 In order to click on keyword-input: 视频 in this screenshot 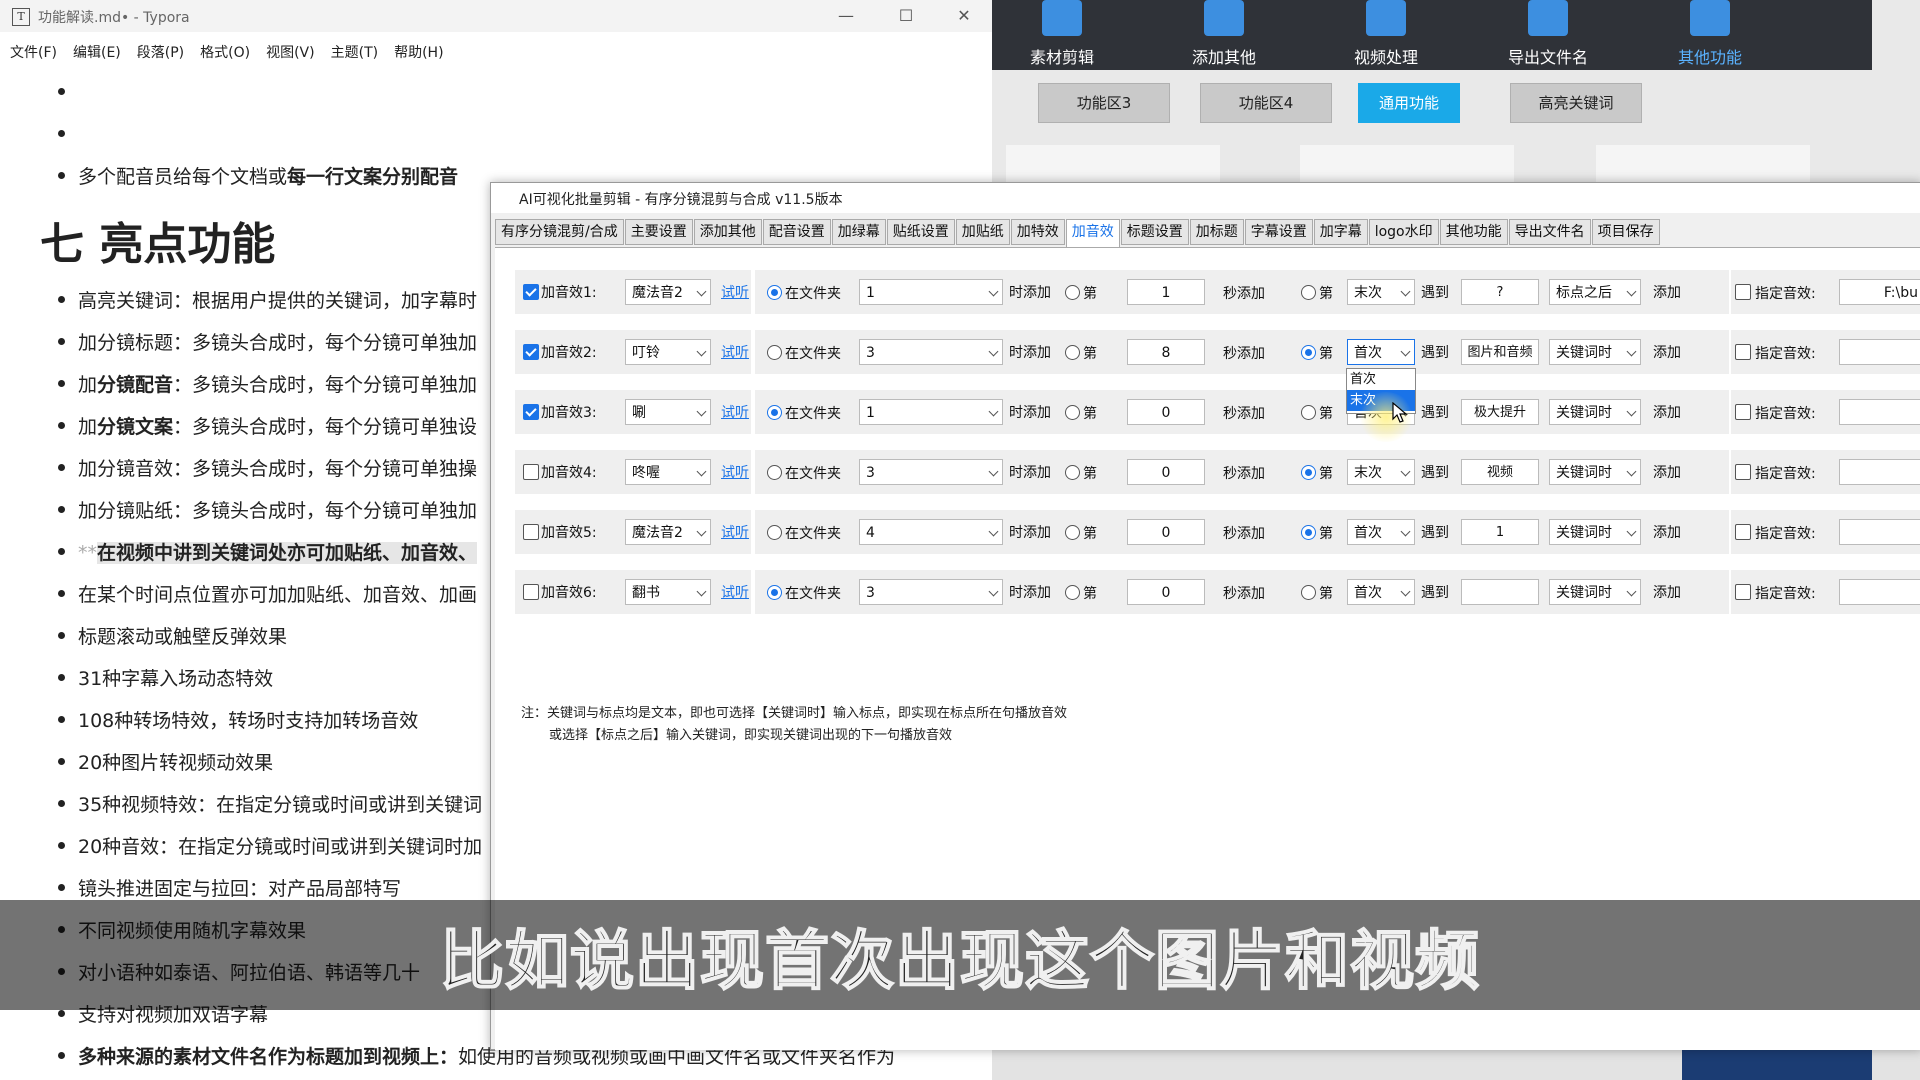, I will do `click(1500, 472)`.